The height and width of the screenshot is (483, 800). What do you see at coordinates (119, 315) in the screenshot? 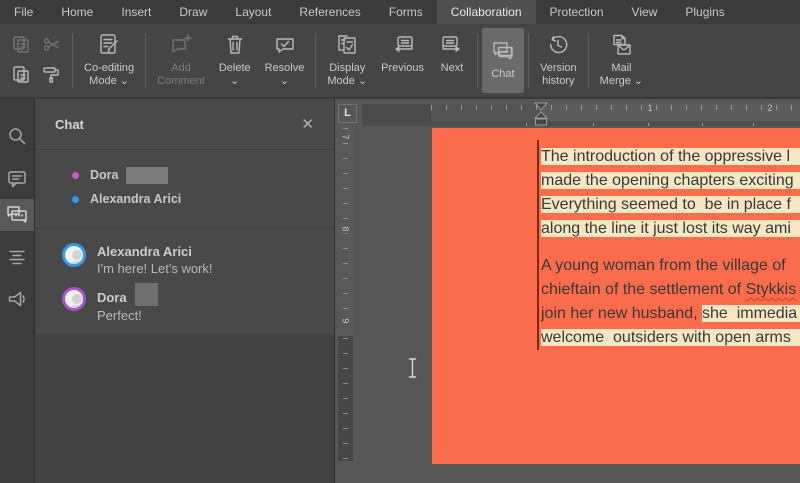
I see `message-text: Perfect!` at bounding box center [119, 315].